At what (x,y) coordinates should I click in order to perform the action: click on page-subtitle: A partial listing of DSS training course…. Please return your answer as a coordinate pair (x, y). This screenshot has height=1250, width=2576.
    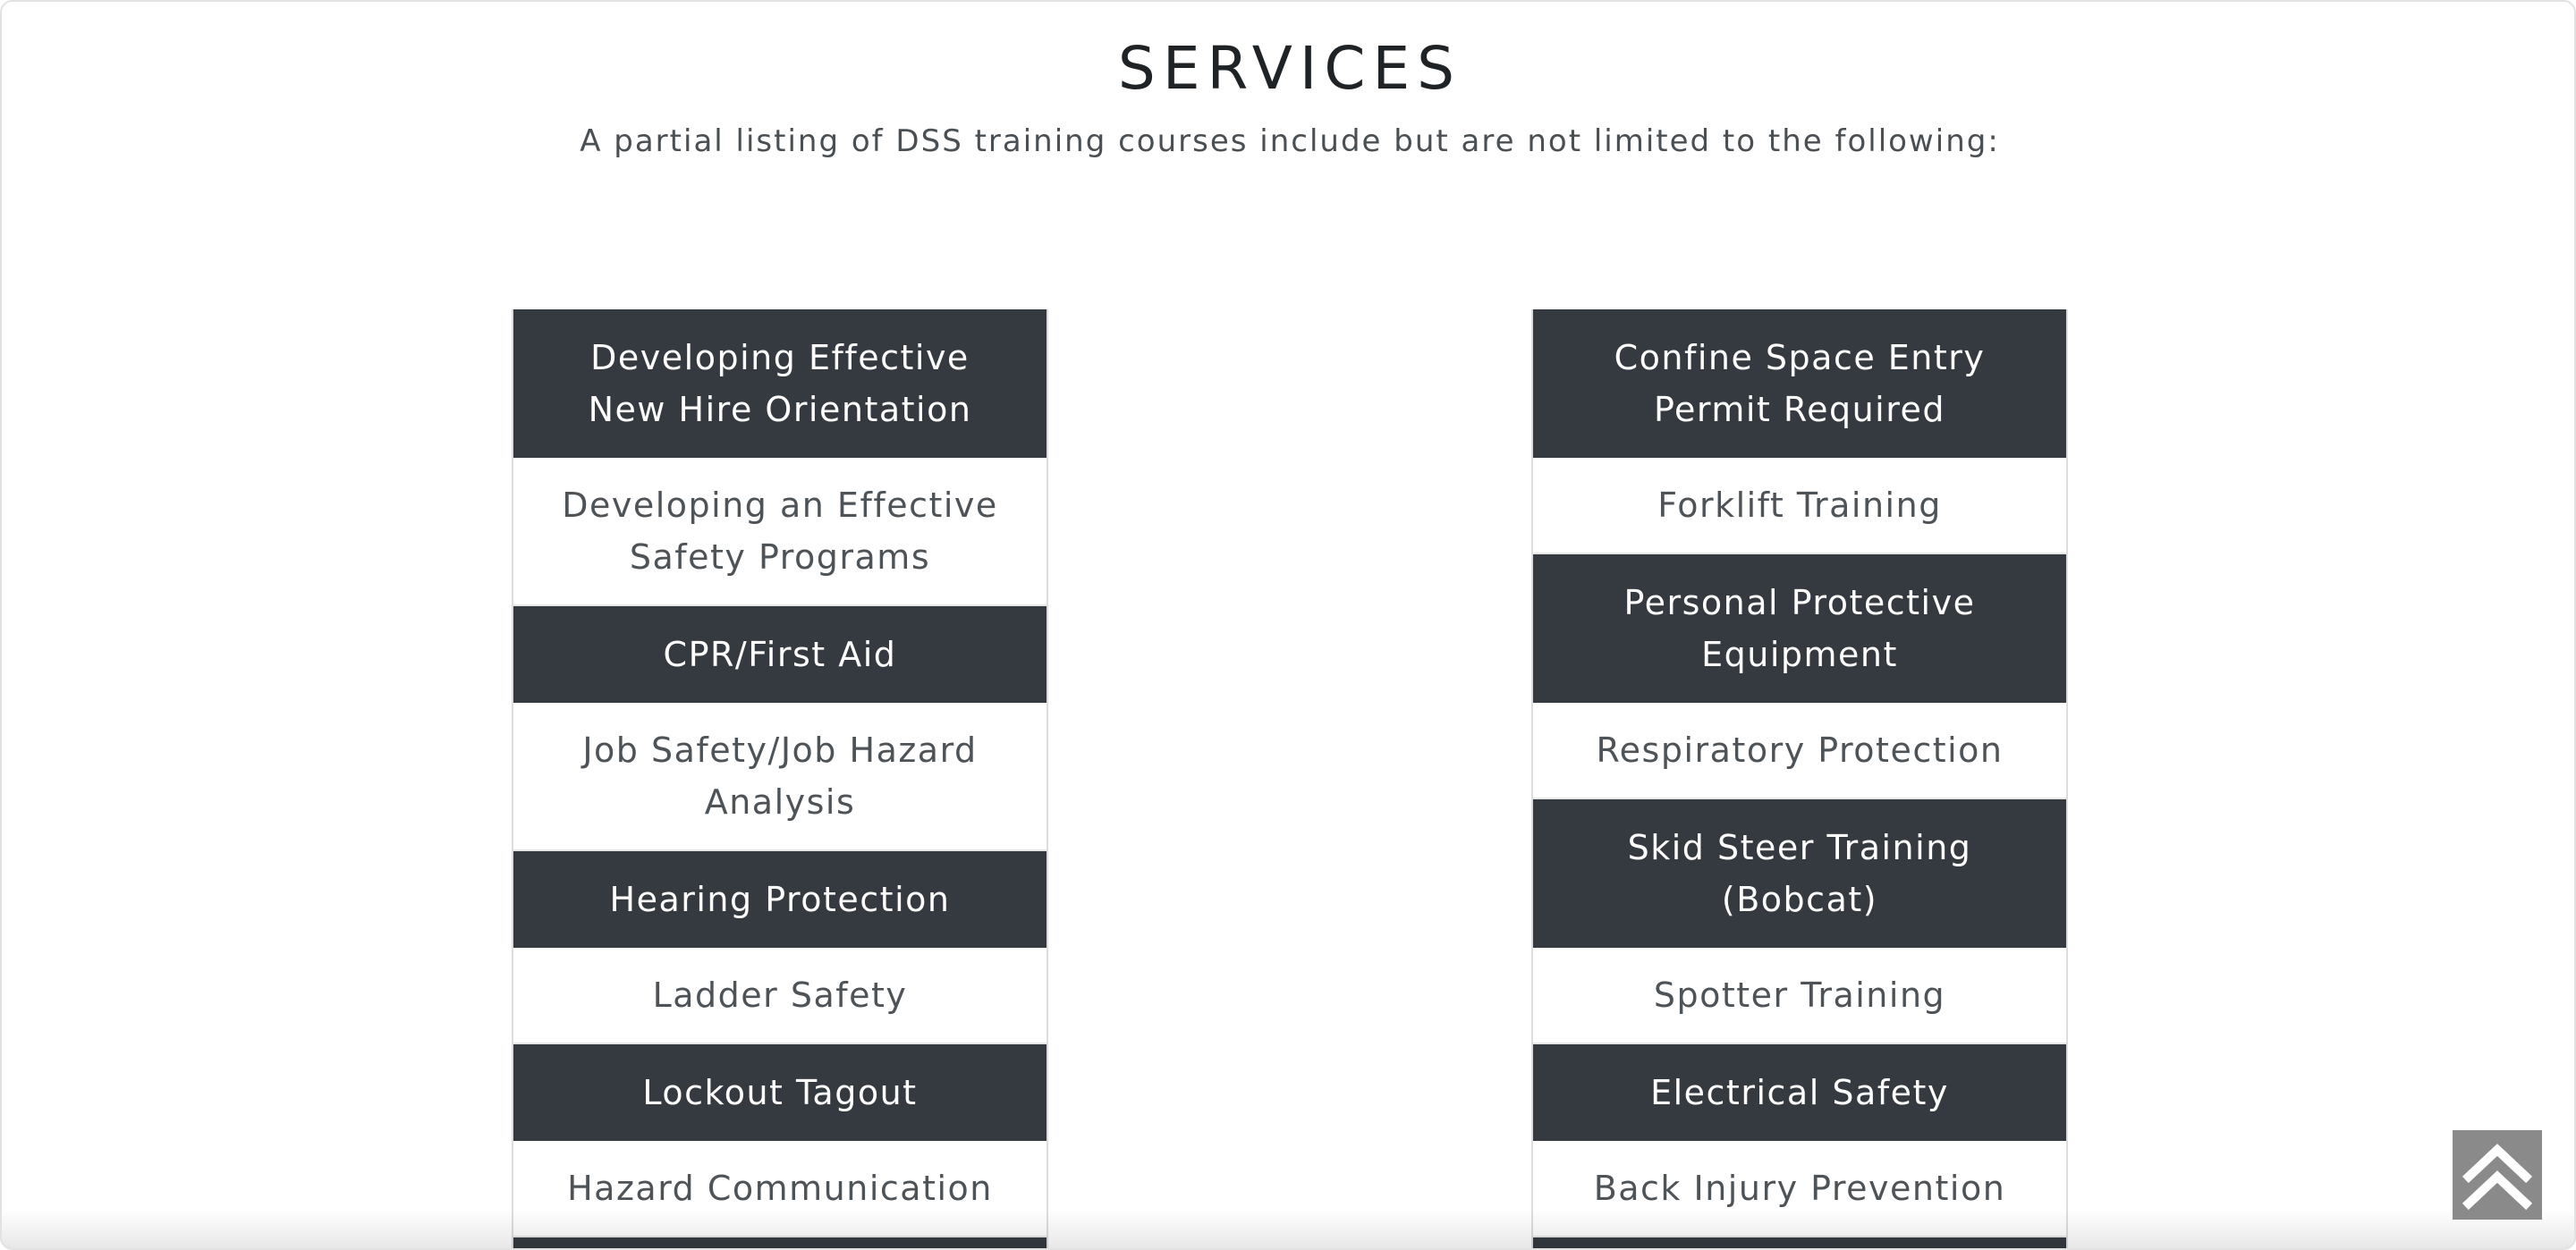
    Looking at the image, I should click on (1290, 141).